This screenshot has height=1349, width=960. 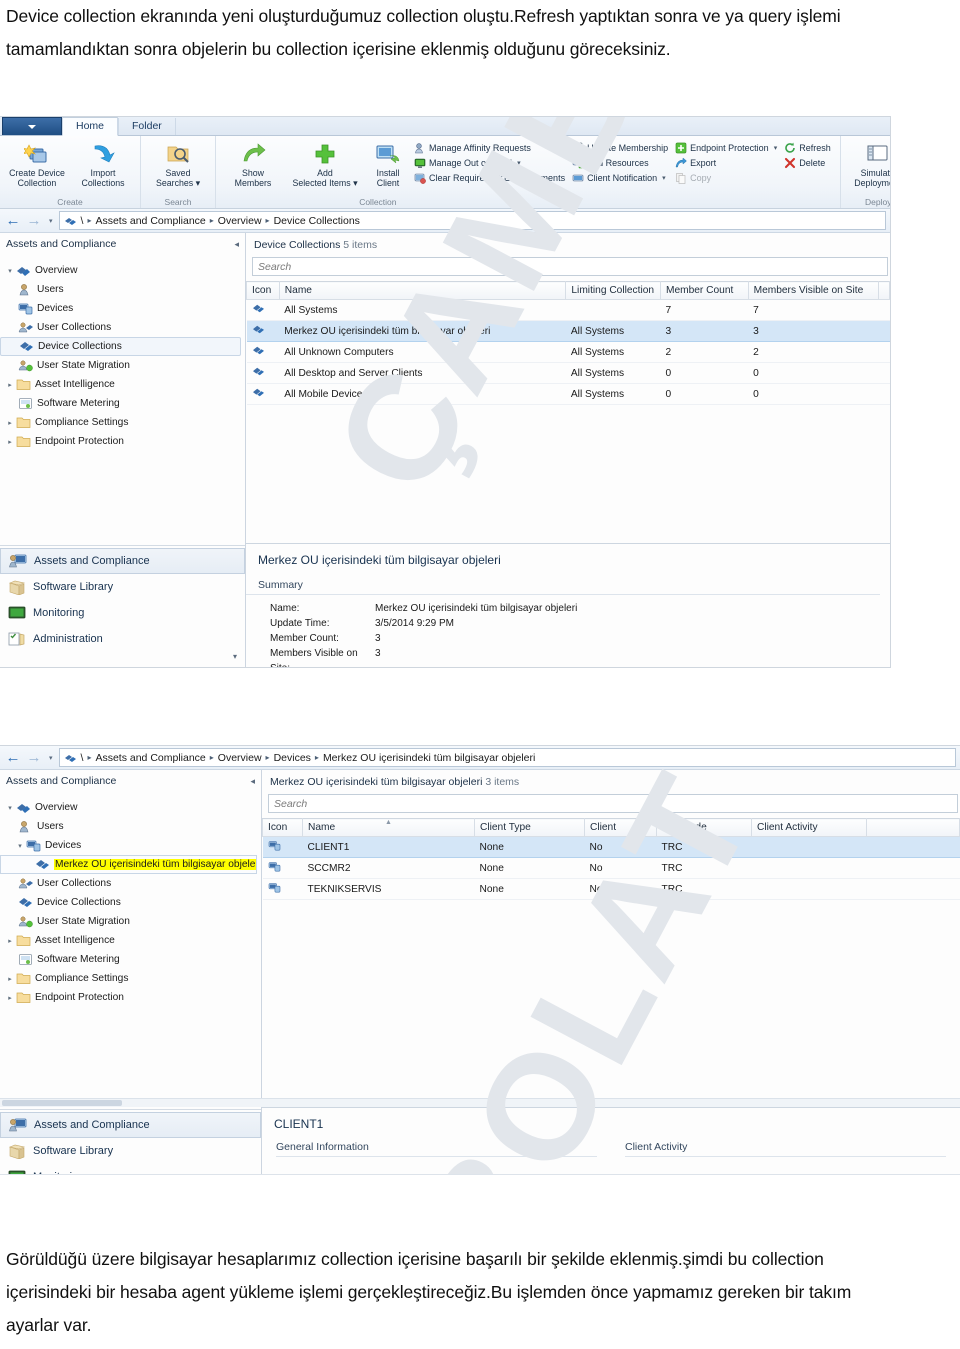 What do you see at coordinates (611, 847) in the screenshot?
I see `table-row: CLIENT1 None No TRC` at bounding box center [611, 847].